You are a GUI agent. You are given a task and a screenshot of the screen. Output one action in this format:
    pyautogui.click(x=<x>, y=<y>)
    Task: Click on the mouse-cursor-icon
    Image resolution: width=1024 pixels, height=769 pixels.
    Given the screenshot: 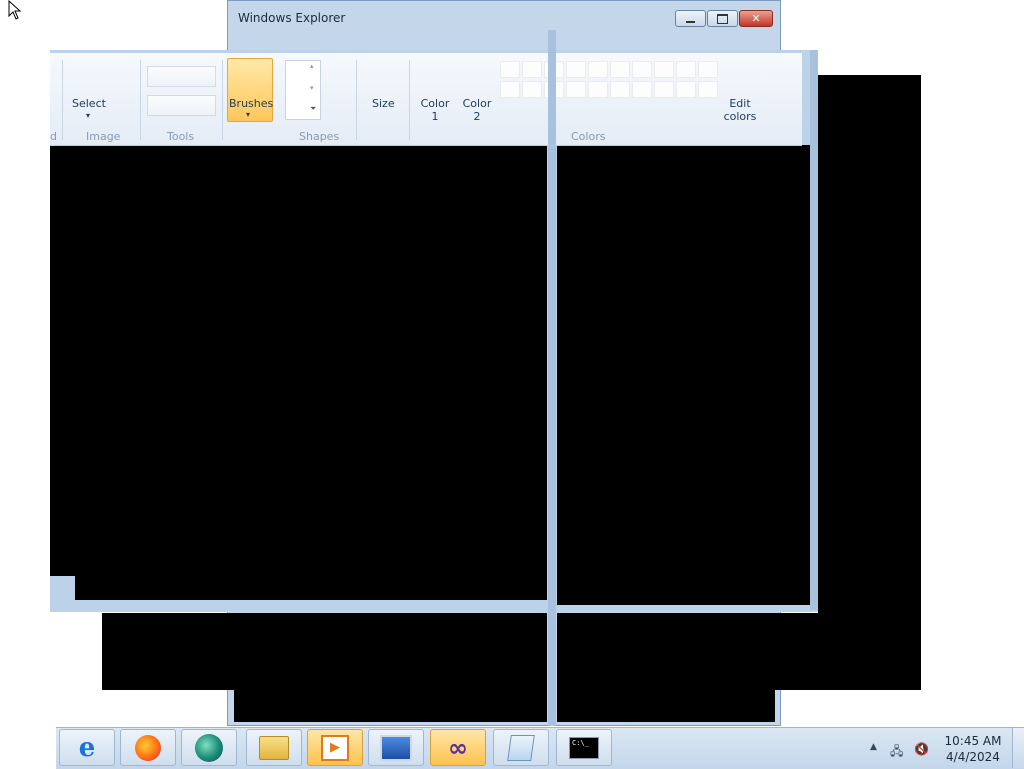 What is the action you would take?
    pyautogui.click(x=15, y=10)
    